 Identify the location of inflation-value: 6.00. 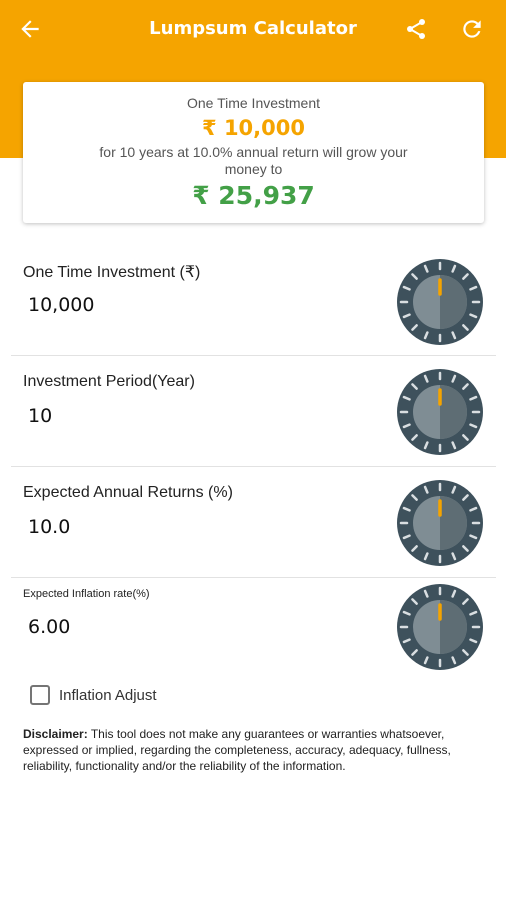
(49, 627).